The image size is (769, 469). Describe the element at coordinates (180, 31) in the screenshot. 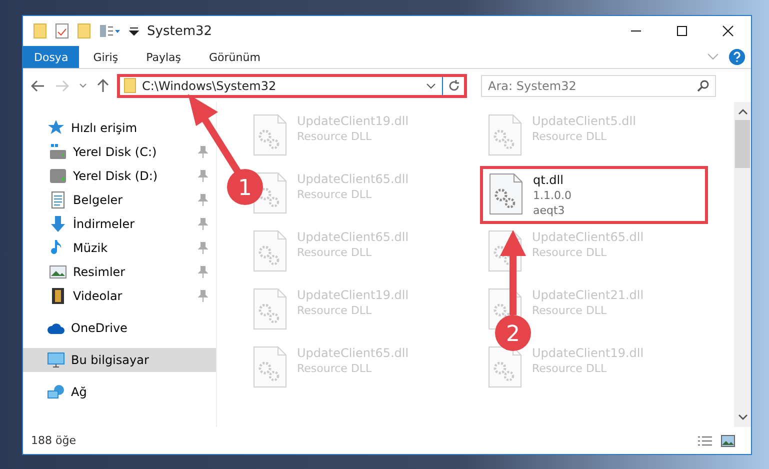

I see `window-title: System32` at that location.